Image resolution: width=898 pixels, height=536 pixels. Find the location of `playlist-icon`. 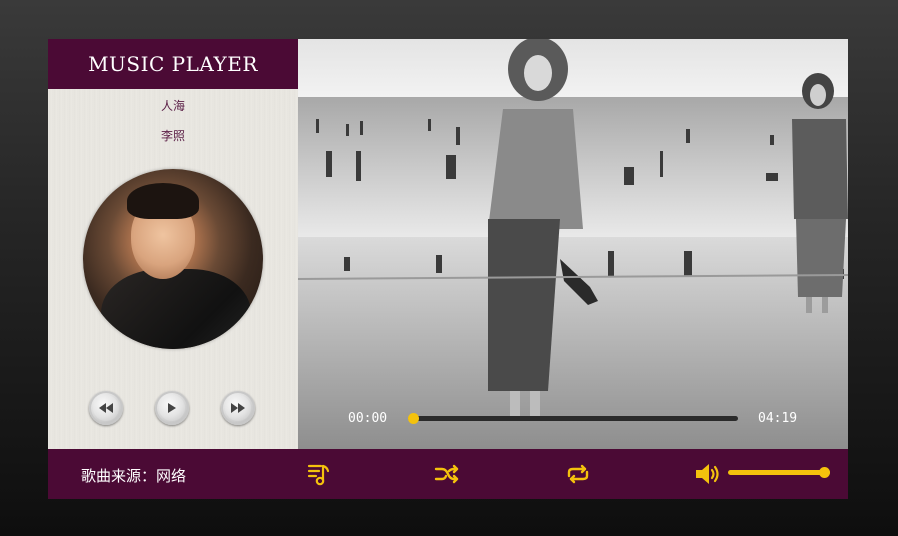

playlist-icon is located at coordinates (318, 475).